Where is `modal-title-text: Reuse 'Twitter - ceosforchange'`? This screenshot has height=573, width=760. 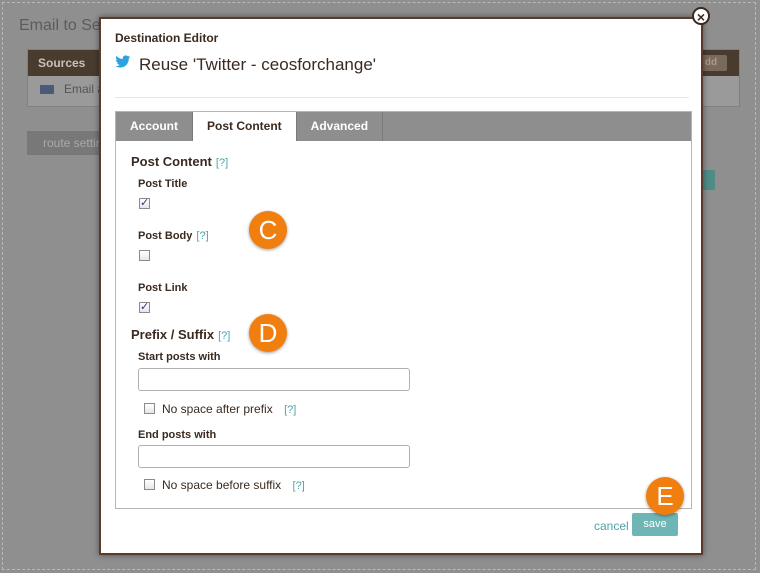
modal-title-text: Reuse 'Twitter - ceosforchange' is located at coordinates (258, 64).